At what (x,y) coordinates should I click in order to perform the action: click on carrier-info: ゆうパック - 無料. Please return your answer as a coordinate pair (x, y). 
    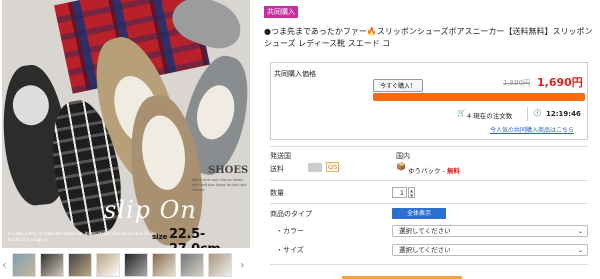
    Looking at the image, I should click on (434, 170).